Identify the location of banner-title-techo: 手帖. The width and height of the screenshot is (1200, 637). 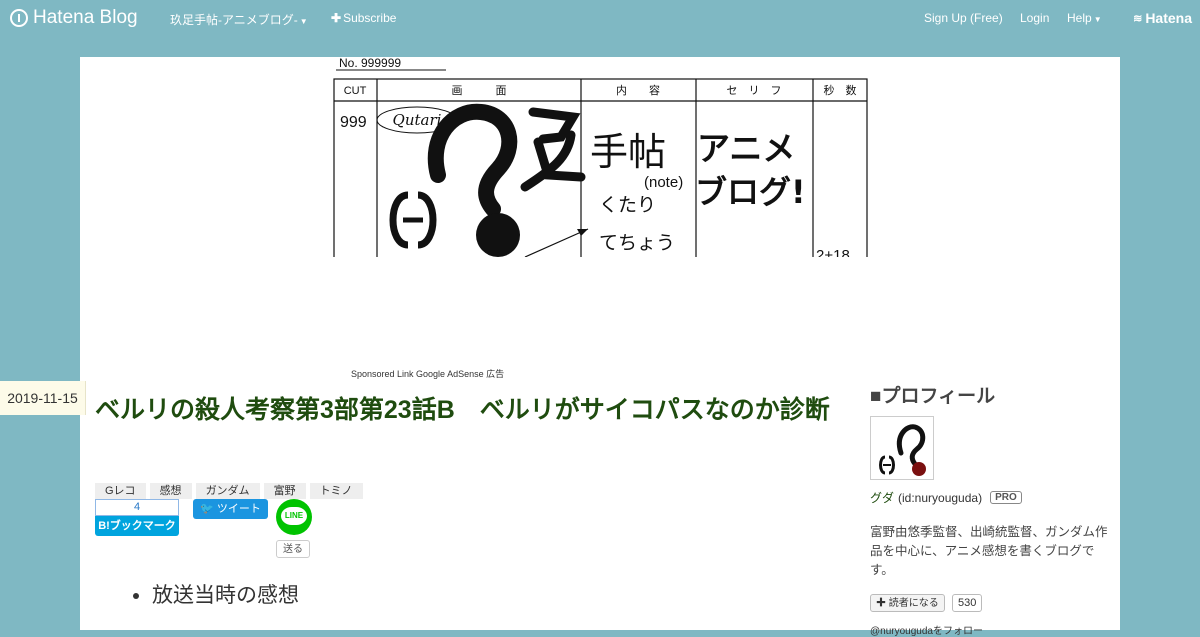
(628, 152).